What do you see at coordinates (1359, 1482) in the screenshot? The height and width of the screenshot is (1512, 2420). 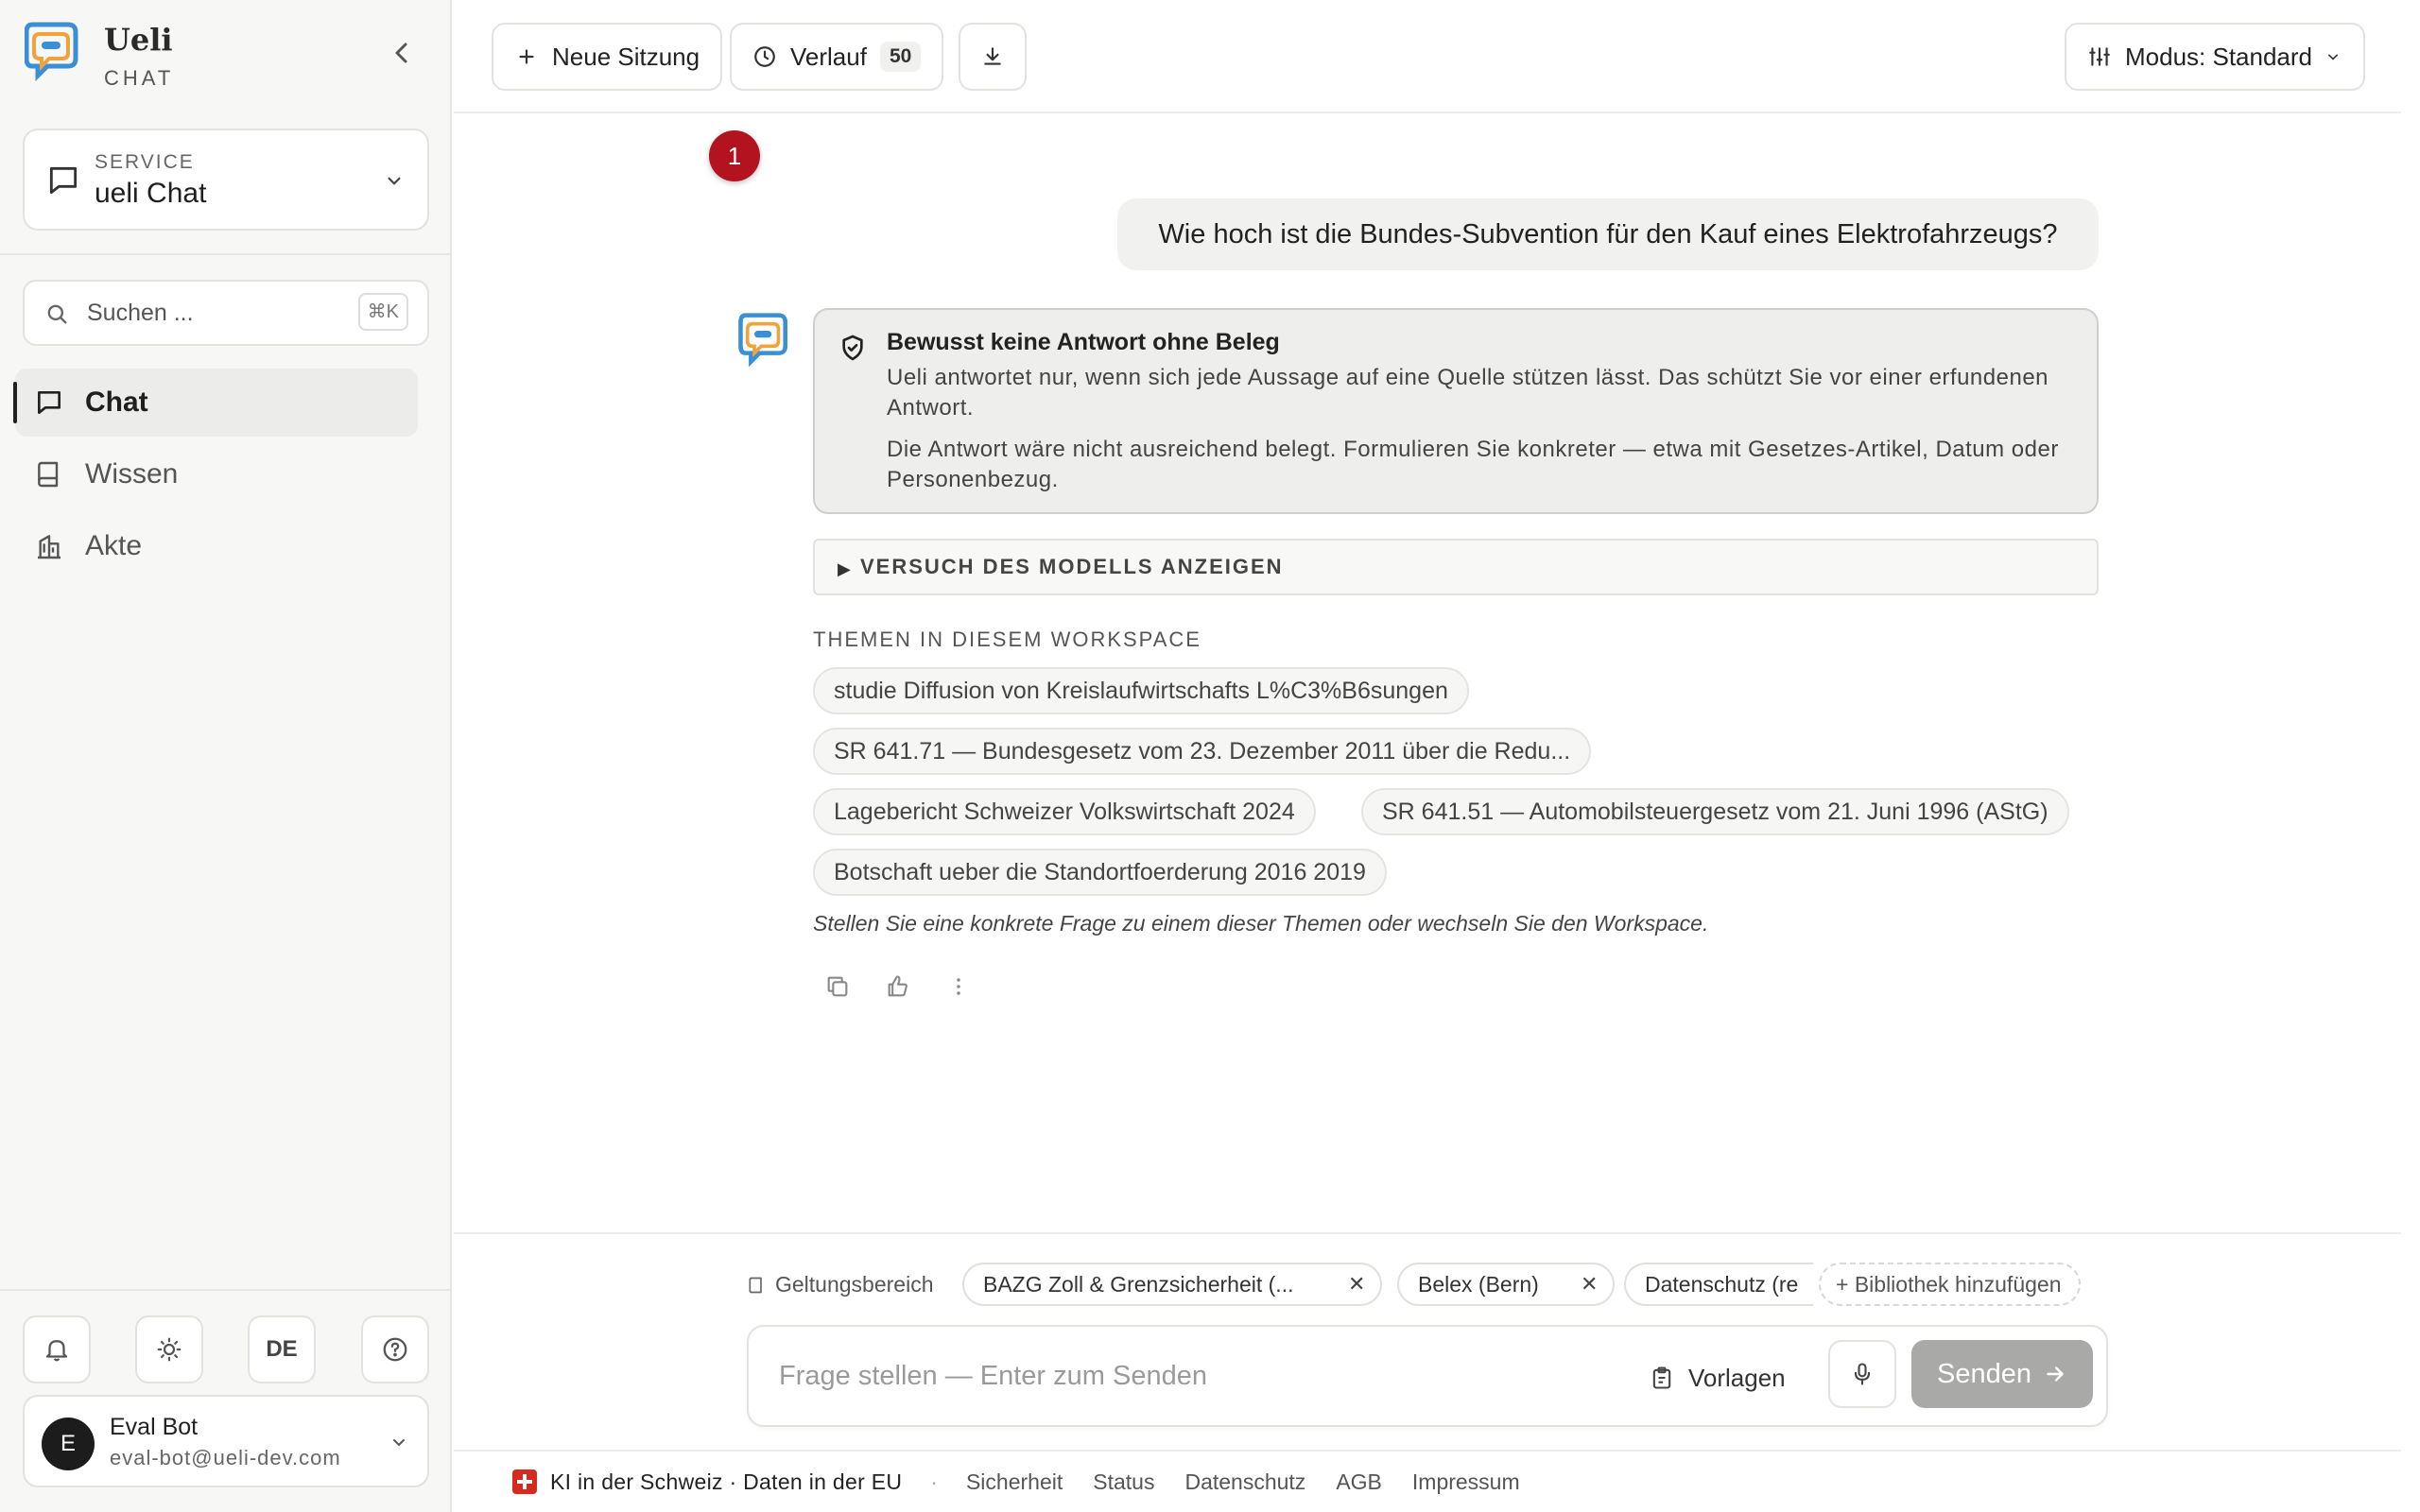 I see `footer-link-agb: AGB` at bounding box center [1359, 1482].